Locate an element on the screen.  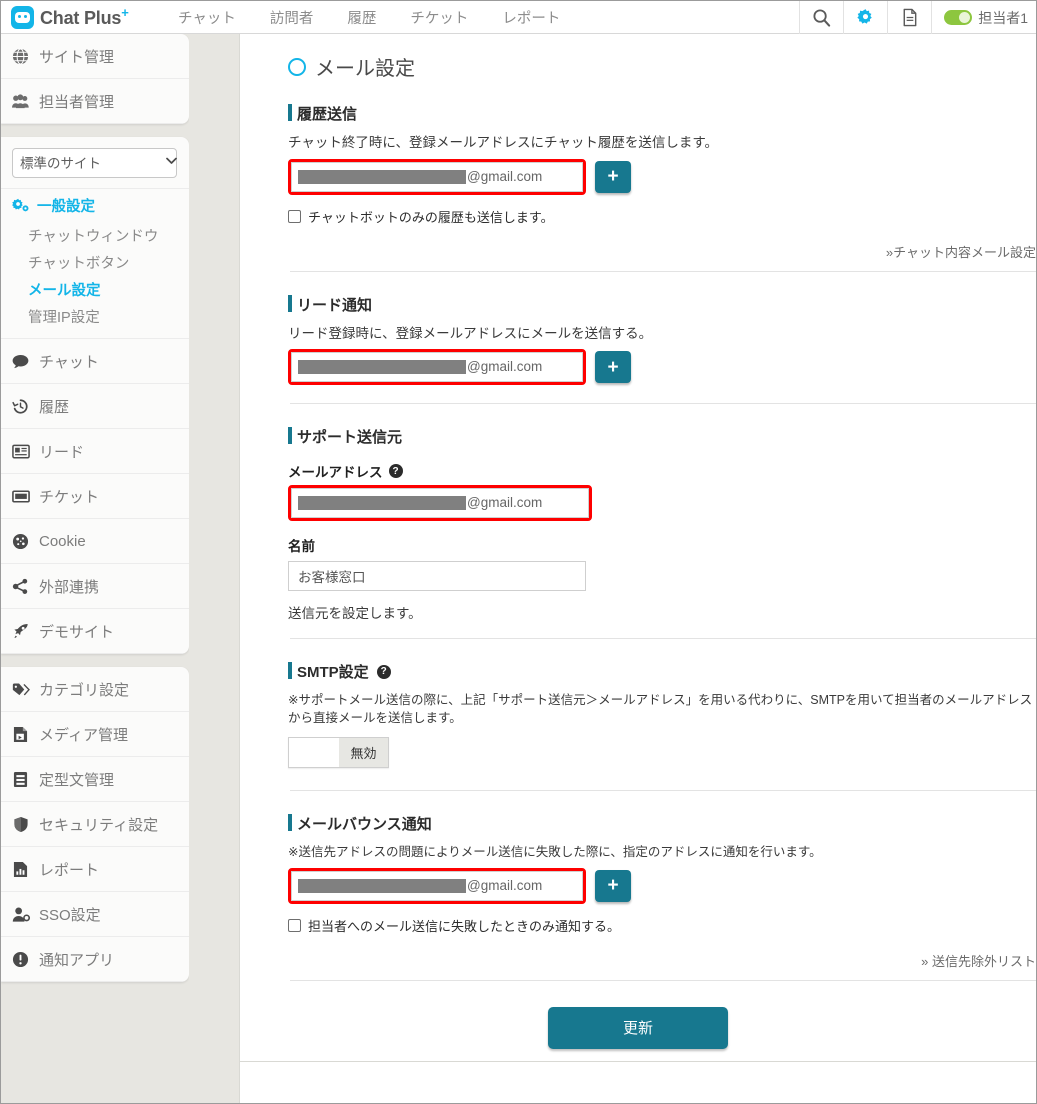
bounce-agent-only-label: 担当者へのメール送信に失敗したときのみ通知する。 is located at coordinates (464, 926).